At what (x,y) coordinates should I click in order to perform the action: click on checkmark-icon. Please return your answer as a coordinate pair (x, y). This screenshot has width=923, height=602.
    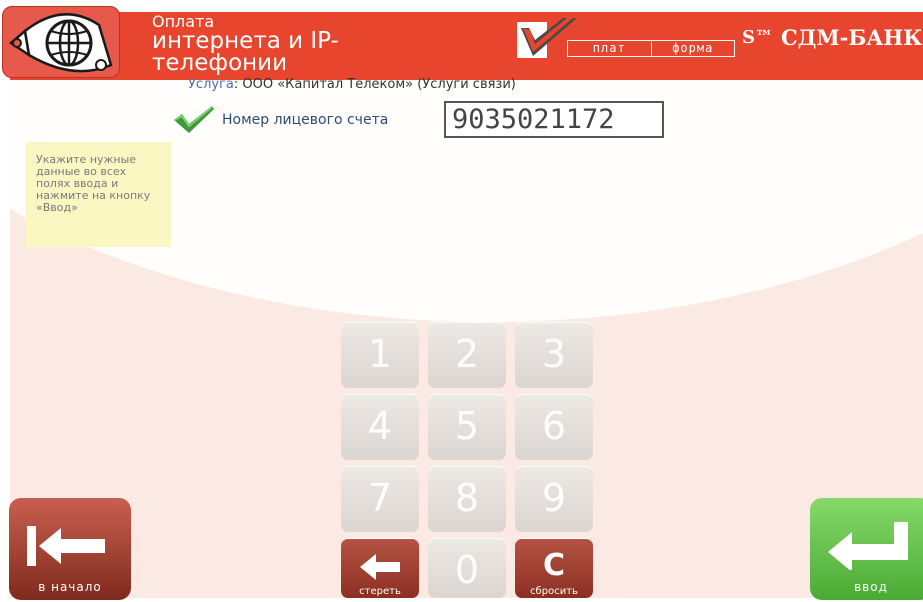
    Looking at the image, I should click on (194, 119).